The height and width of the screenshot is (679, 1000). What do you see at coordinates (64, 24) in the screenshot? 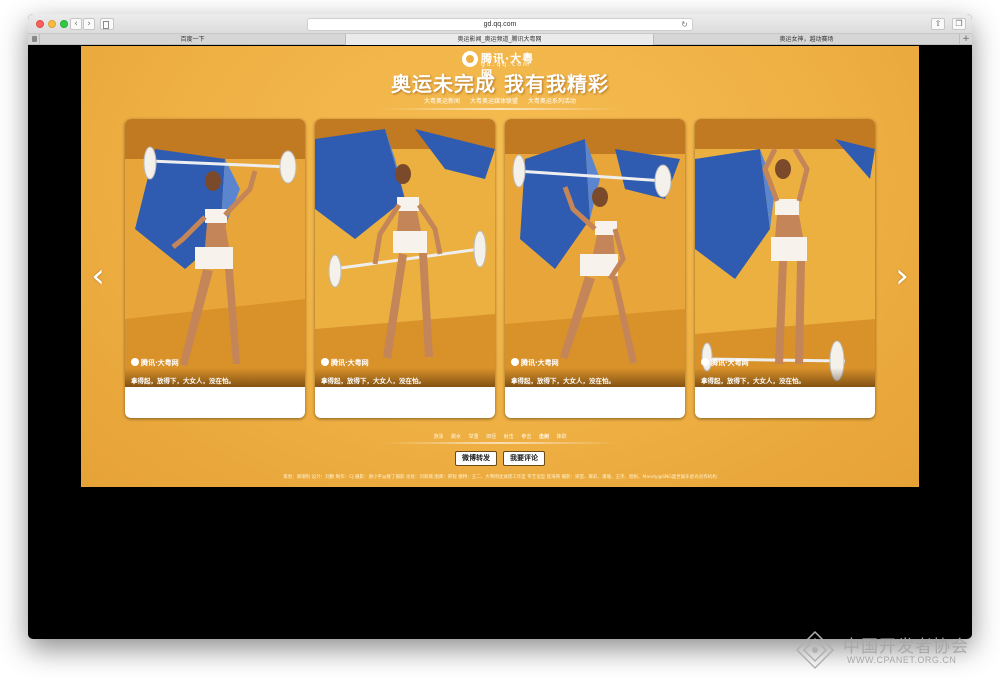
I see `zoom-window-button` at bounding box center [64, 24].